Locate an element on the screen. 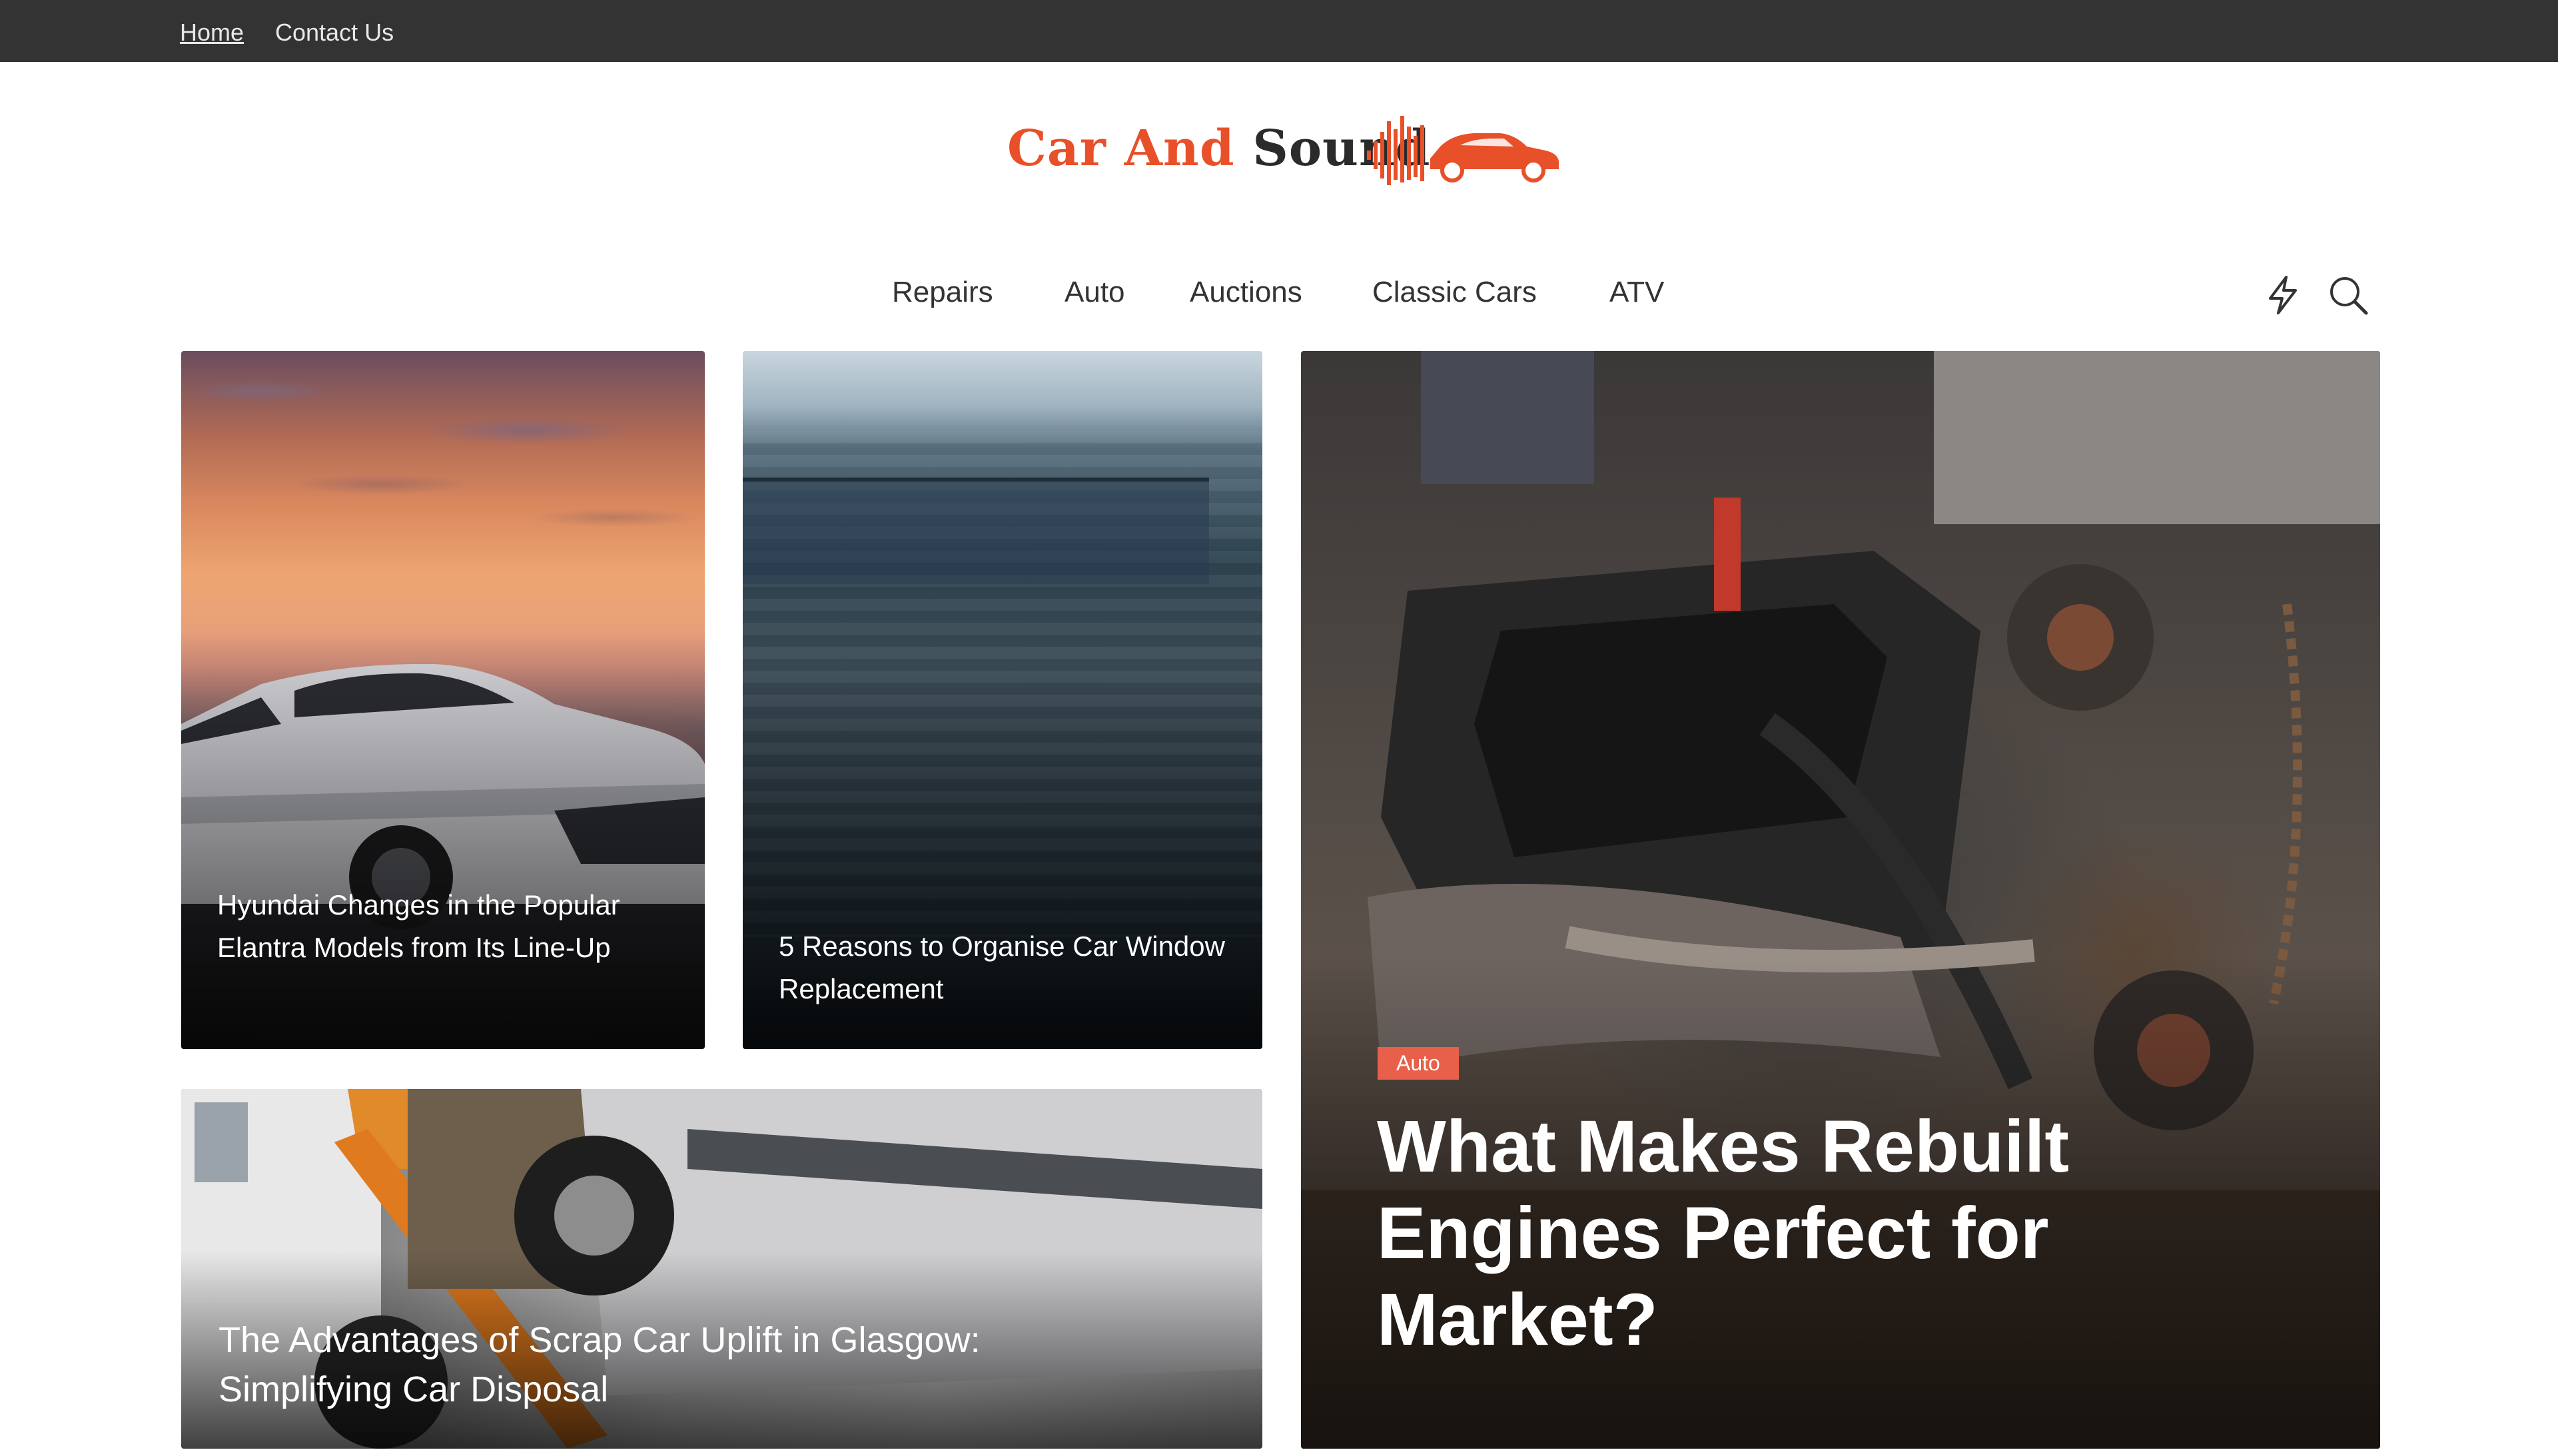  nav-item-auctions: Auctions is located at coordinates (1246, 292).